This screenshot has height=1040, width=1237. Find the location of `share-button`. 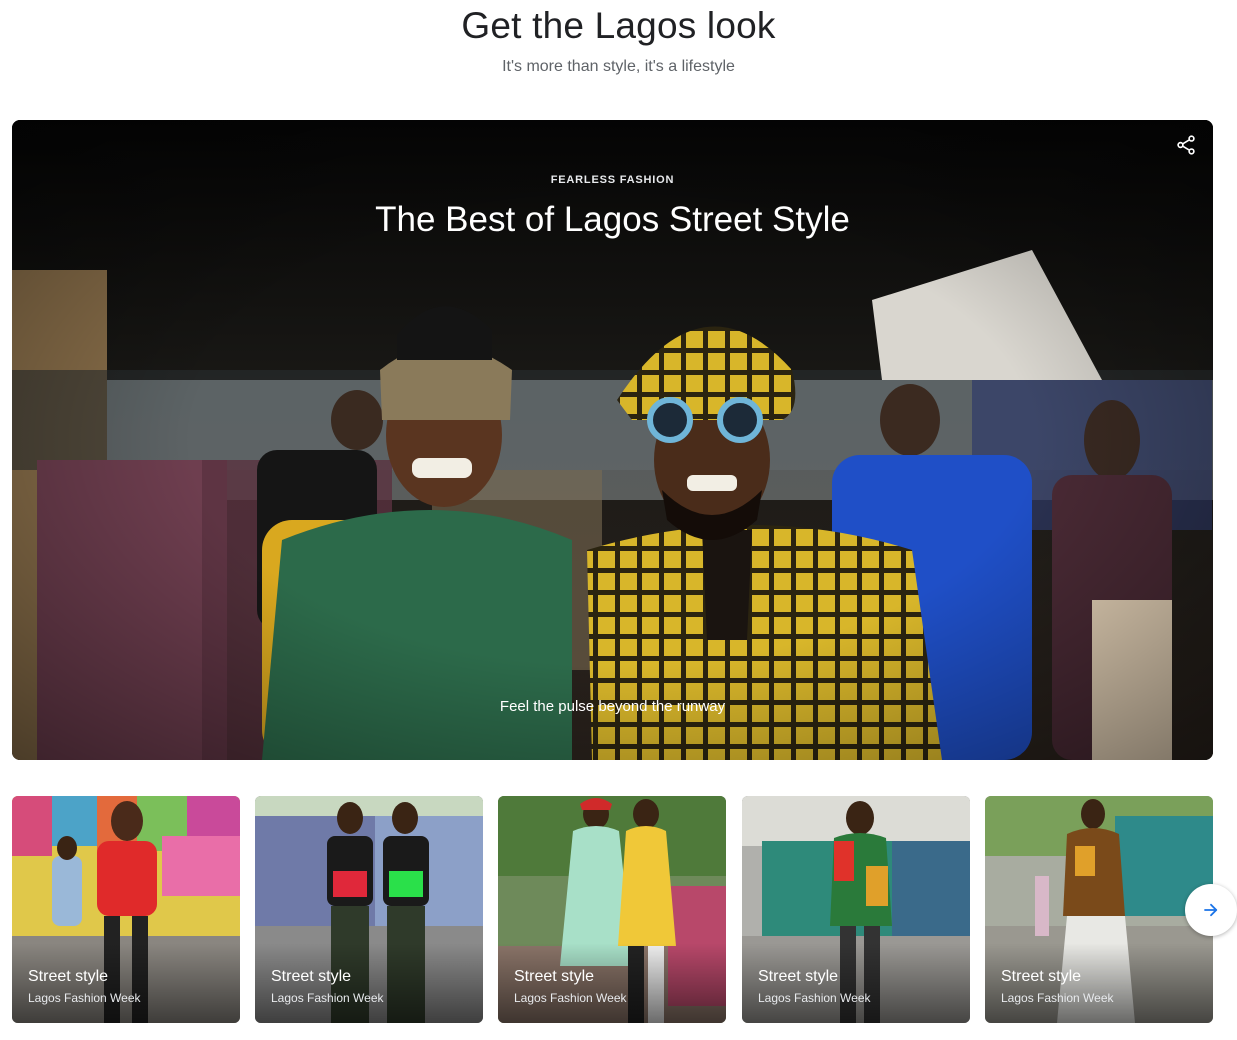

share-button is located at coordinates (1186, 145).